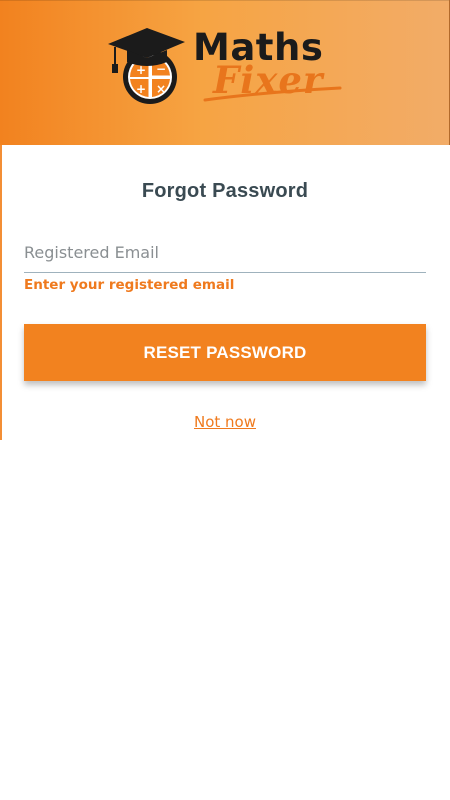  What do you see at coordinates (129, 285) in the screenshot?
I see `email-helper-text: Enter your registered email` at bounding box center [129, 285].